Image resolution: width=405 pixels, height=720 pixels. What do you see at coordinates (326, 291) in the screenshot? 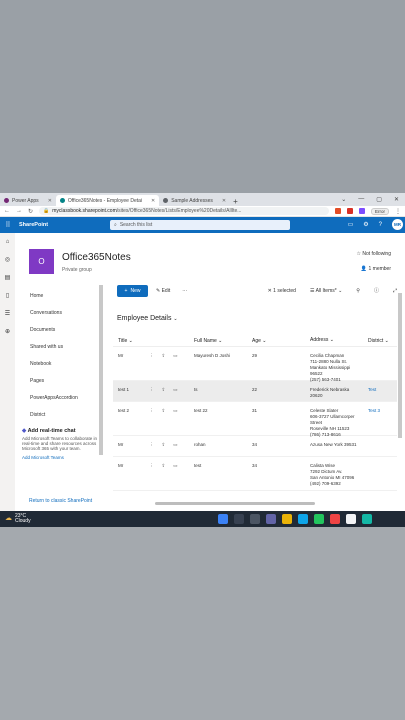
I see `view-selector: ☰ All Items* ⌄` at bounding box center [326, 291].